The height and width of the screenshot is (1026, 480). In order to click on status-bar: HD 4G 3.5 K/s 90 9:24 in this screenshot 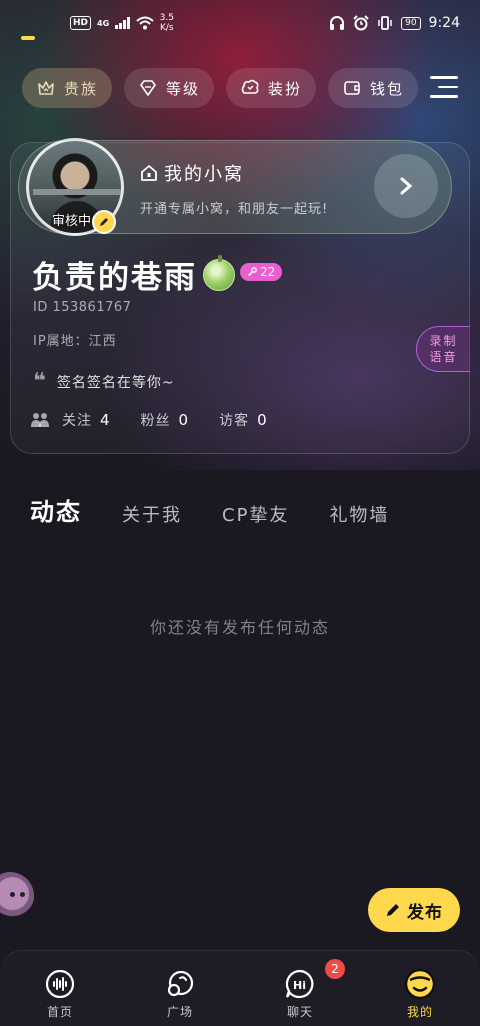, I will do `click(240, 23)`.